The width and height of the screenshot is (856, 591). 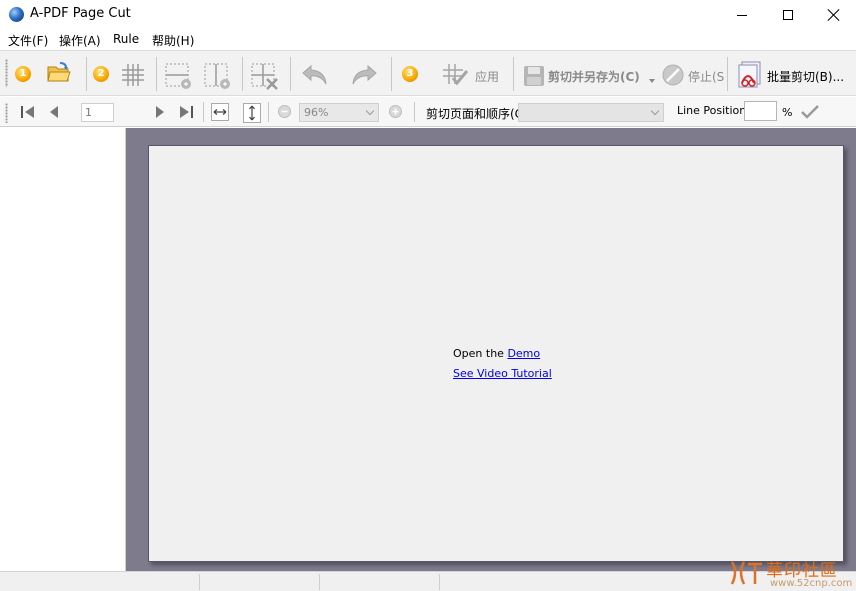 I want to click on horizontal-cut-icon, so click(x=178, y=76).